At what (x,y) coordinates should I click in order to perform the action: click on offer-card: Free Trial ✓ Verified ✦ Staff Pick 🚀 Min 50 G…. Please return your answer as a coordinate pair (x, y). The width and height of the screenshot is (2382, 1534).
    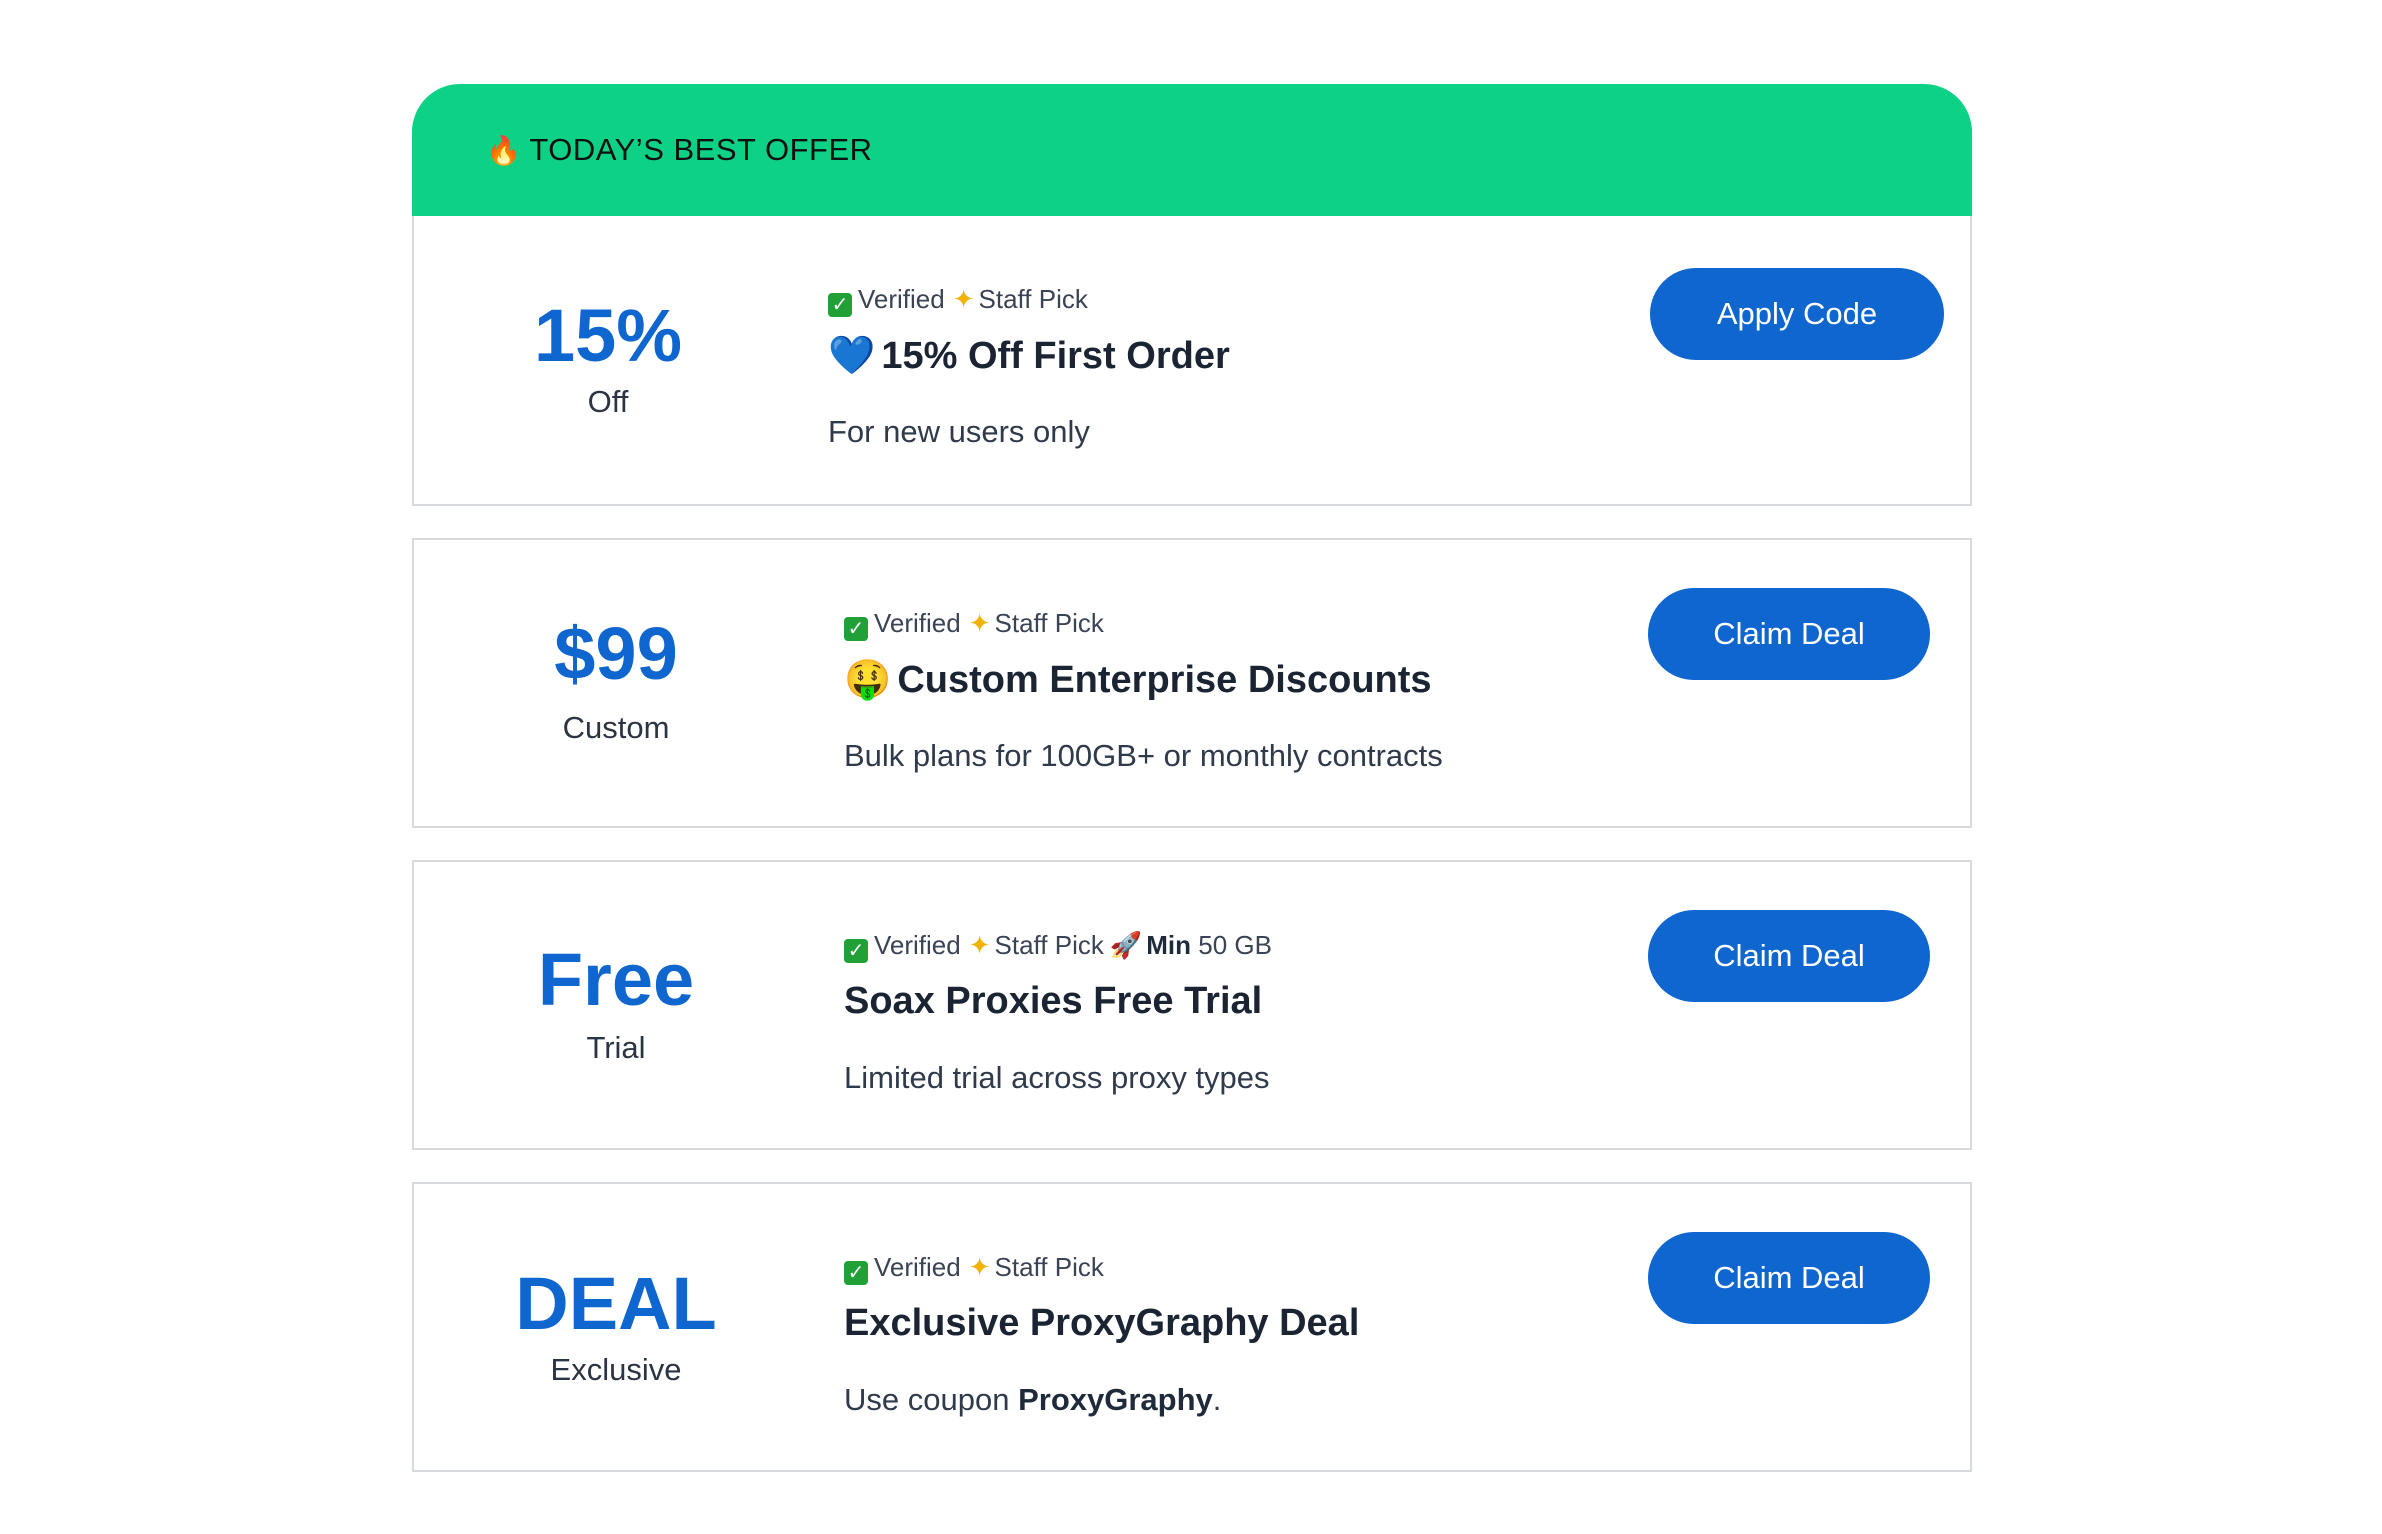
    Looking at the image, I should click on (1192, 1005).